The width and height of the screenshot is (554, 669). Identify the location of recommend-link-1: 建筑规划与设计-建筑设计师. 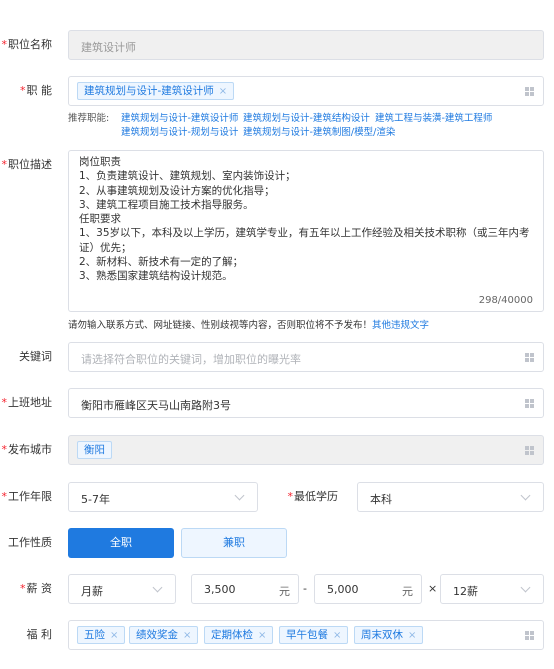
(179, 117).